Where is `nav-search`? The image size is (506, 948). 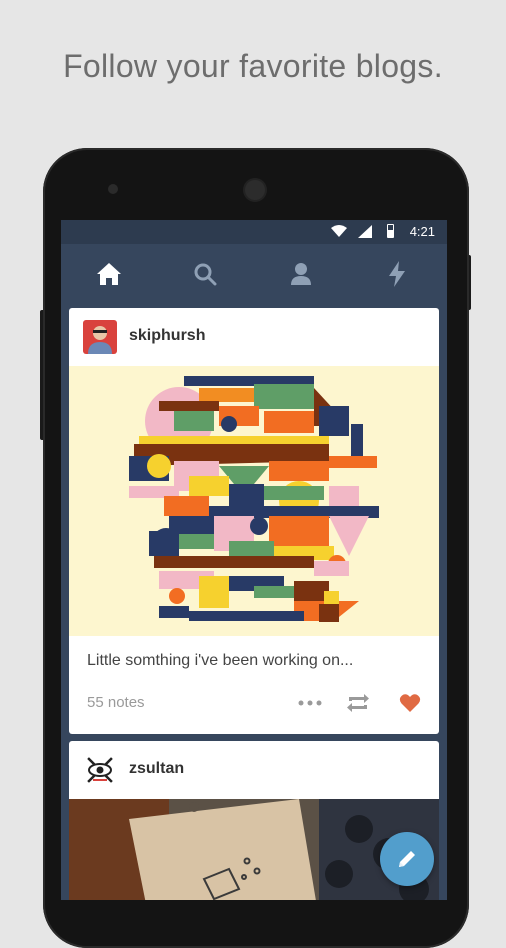
nav-search is located at coordinates (205, 274).